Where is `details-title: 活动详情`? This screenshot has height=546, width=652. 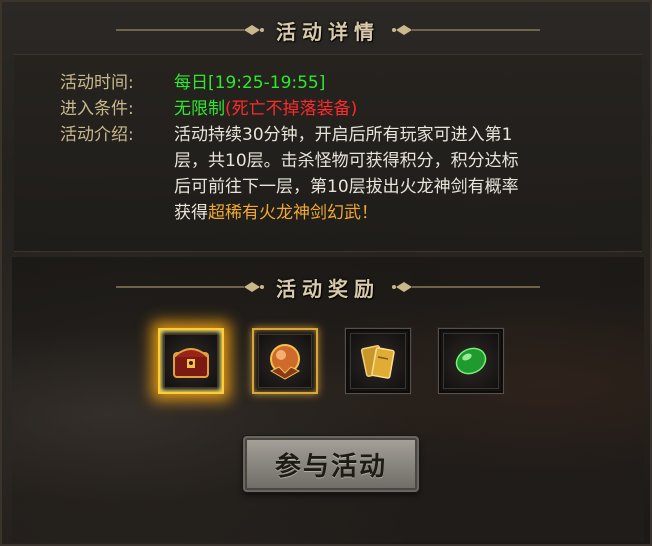 details-title: 活动详情 is located at coordinates (328, 31).